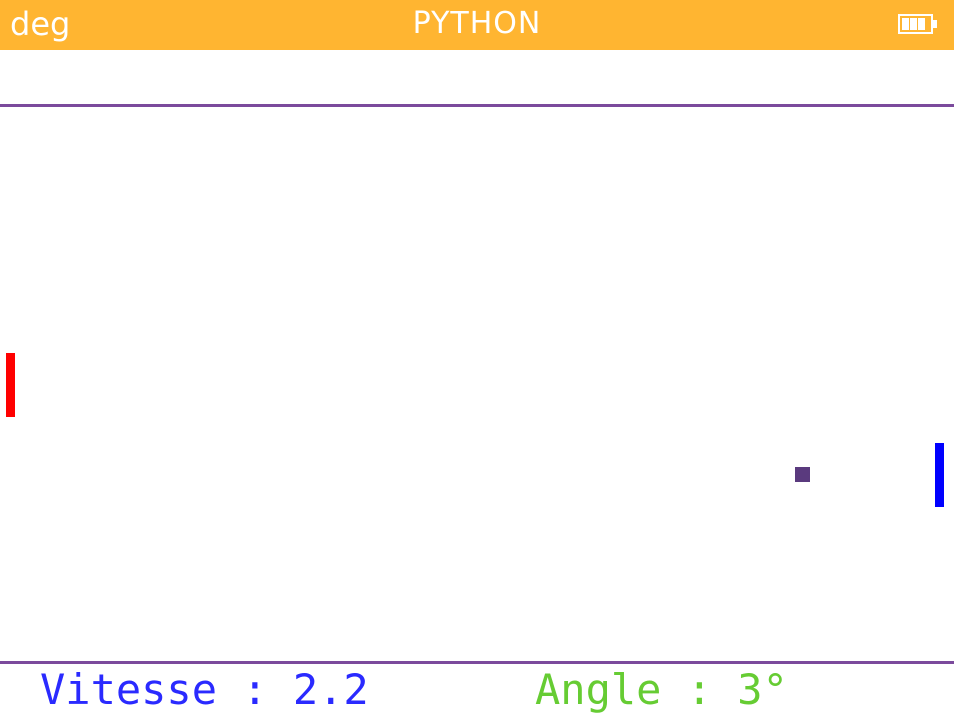 Image resolution: width=954 pixels, height=716 pixels. What do you see at coordinates (939, 475) in the screenshot?
I see `right-paddle` at bounding box center [939, 475].